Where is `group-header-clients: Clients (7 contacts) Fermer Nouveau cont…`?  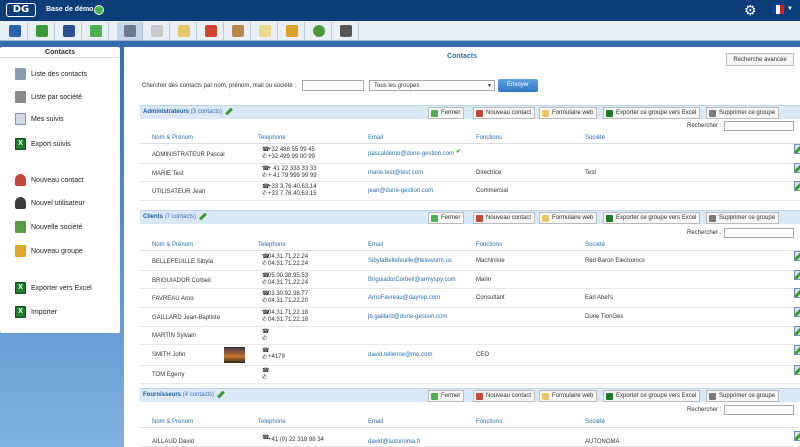 group-header-clients: Clients (7 contacts) Fermer Nouveau cont… is located at coordinates (470, 217).